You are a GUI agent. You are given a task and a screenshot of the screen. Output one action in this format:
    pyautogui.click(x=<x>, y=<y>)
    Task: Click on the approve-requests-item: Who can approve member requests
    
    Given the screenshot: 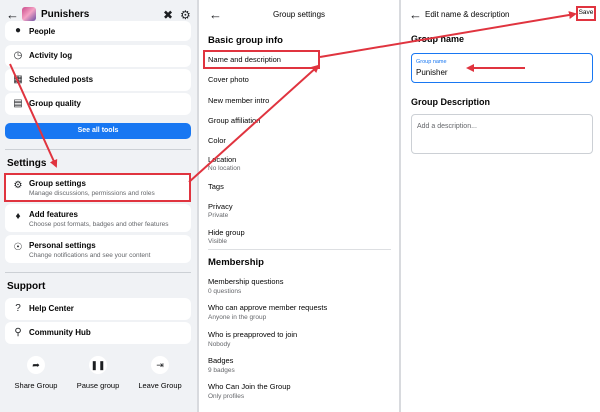 What is the action you would take?
    pyautogui.click(x=267, y=307)
    